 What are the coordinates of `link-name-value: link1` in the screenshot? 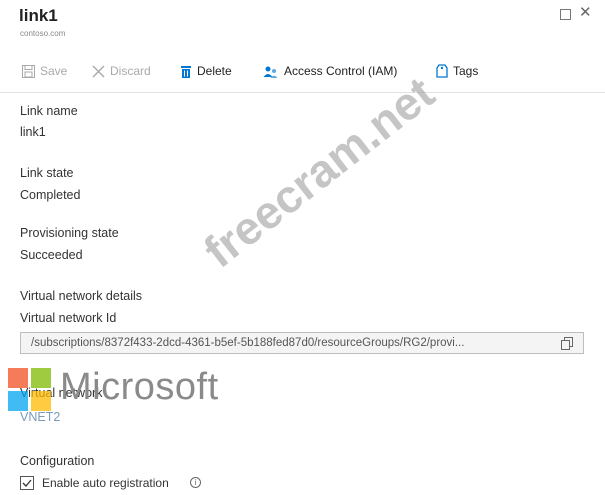 It's located at (33, 132).